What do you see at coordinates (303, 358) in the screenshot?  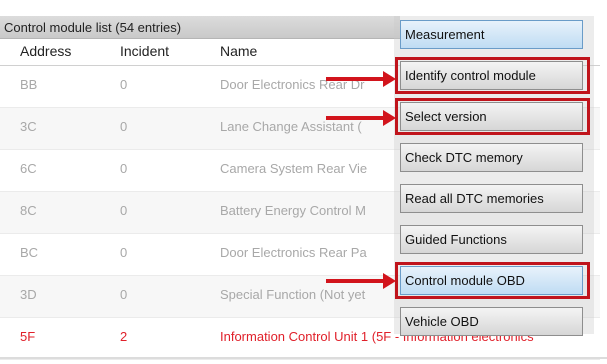 I see `divider` at bounding box center [303, 358].